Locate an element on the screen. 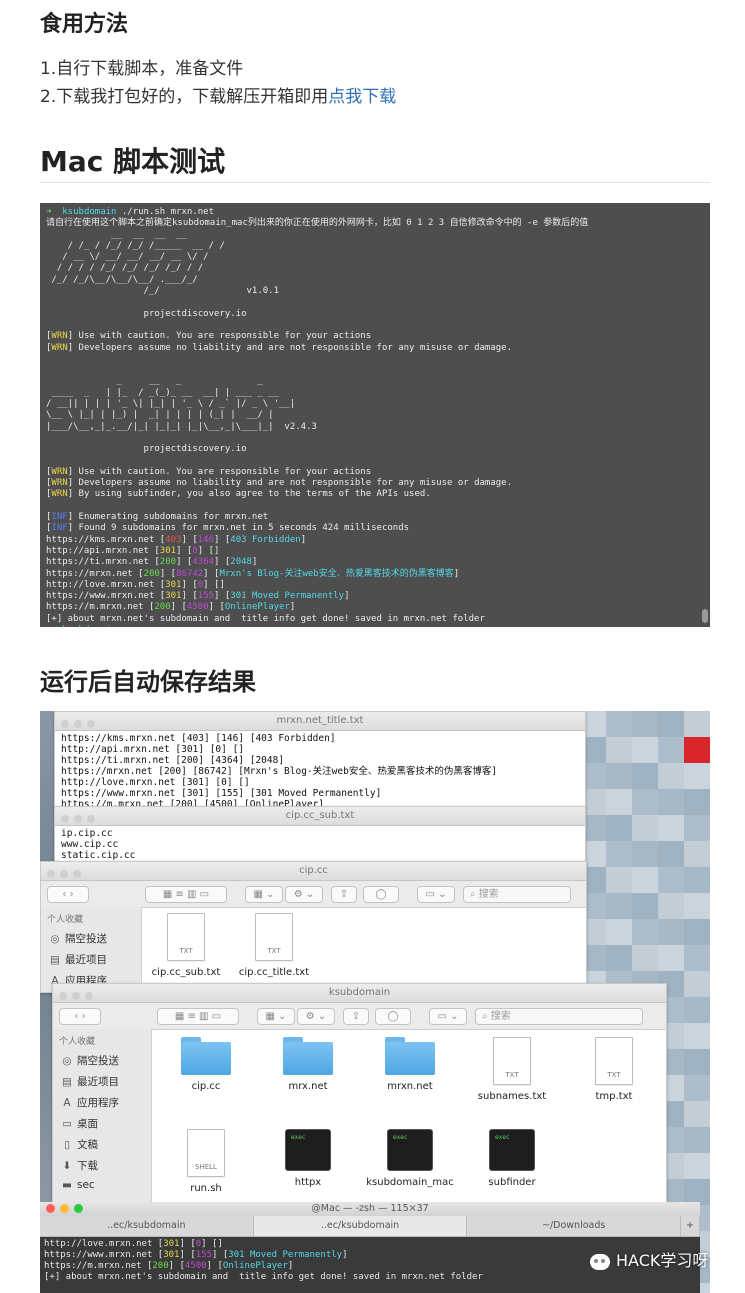 This screenshot has height=1293, width=745. result-row: http://api.mrxn.net [301] [0] [] is located at coordinates (133, 550).